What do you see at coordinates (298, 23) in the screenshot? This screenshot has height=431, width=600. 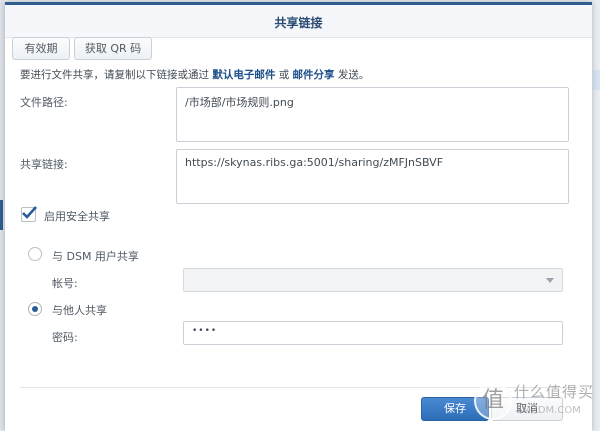 I see `dialog-title: 共享链接` at bounding box center [298, 23].